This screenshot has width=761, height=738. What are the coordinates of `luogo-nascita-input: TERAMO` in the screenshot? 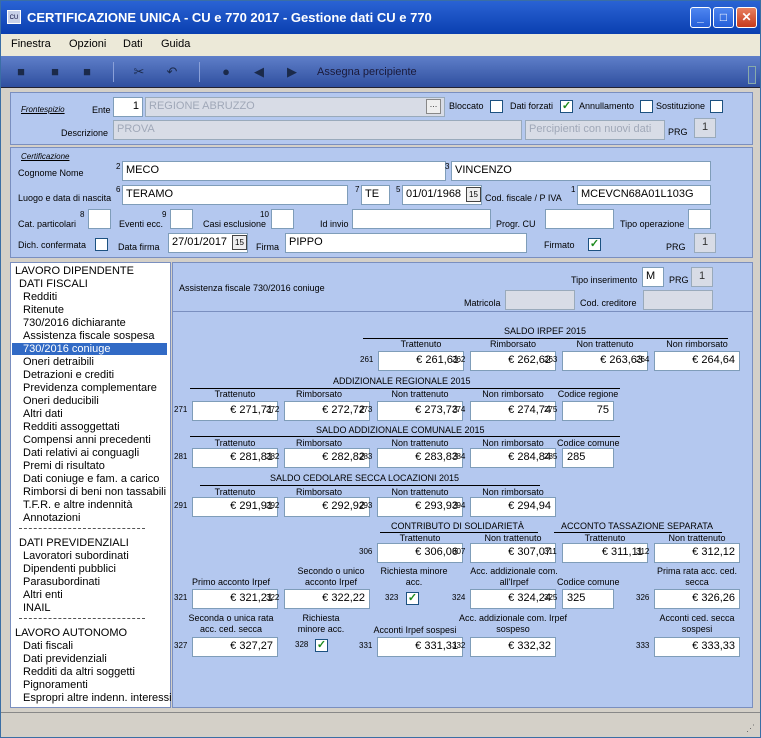 It's located at (235, 195).